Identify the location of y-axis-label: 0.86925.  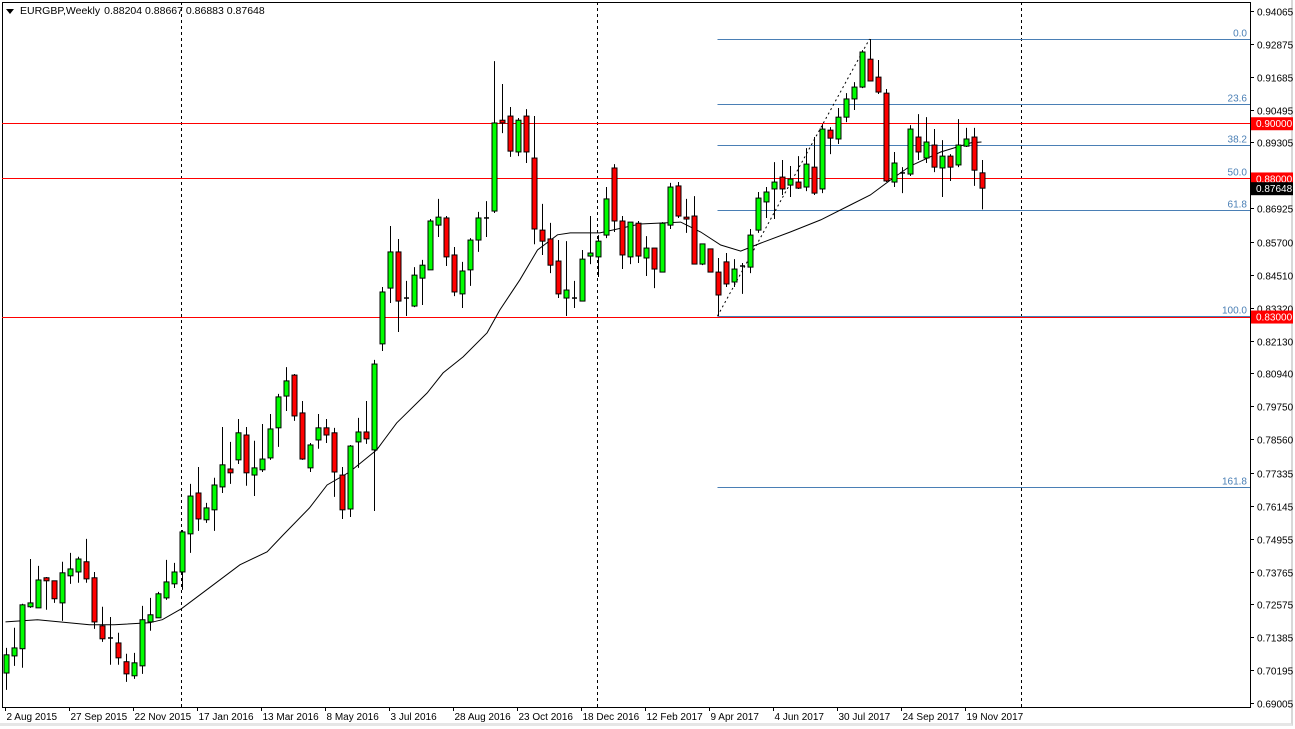
(1275, 210).